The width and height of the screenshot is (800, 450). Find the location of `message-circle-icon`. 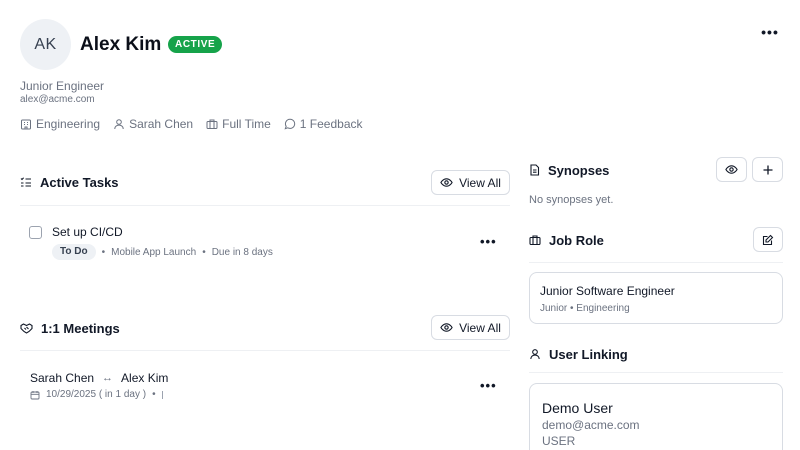

message-circle-icon is located at coordinates (290, 124).